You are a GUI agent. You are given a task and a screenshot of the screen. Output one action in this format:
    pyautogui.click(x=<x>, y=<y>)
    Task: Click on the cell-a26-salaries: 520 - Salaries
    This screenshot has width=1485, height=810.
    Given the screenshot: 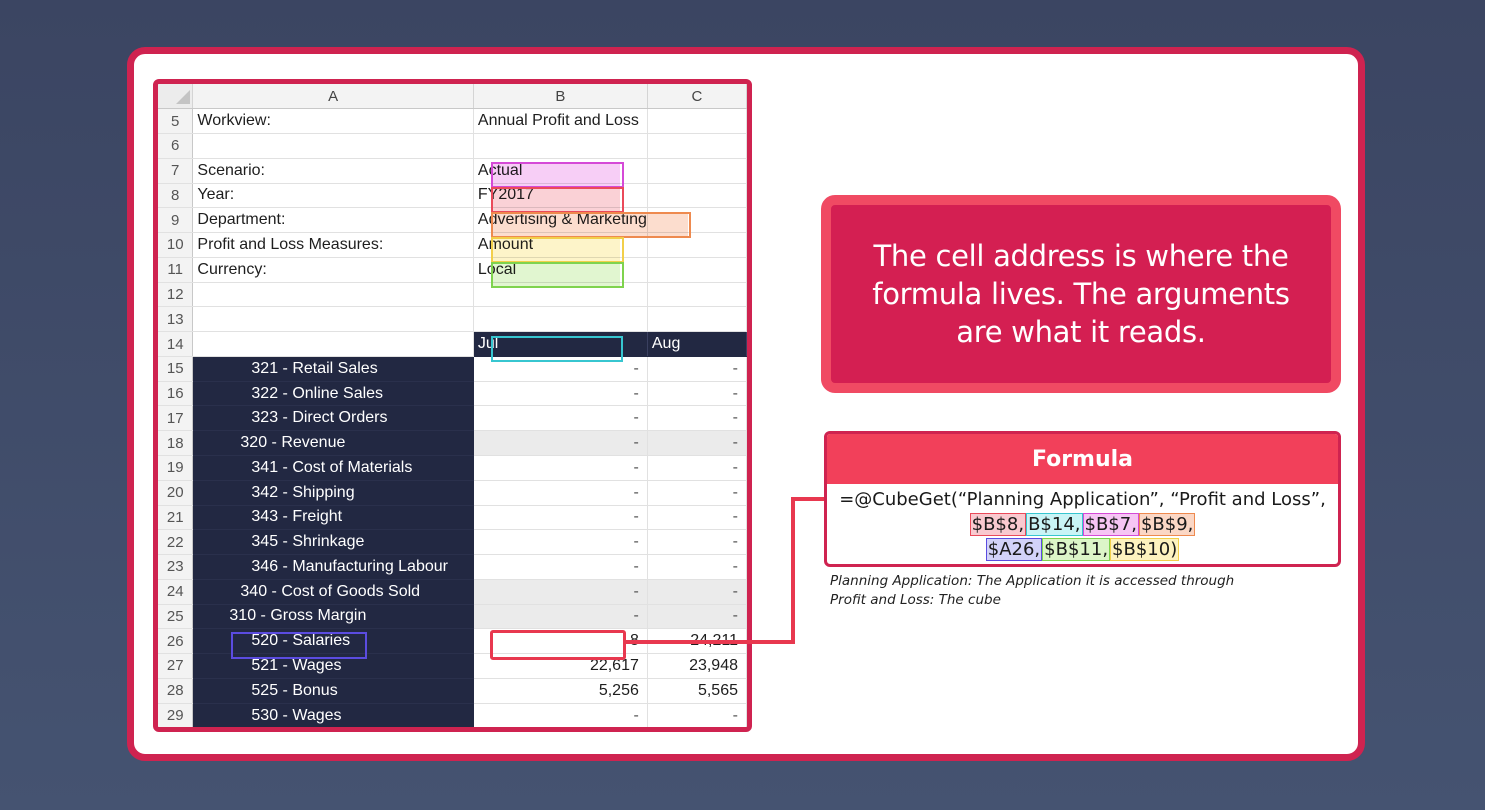 What is the action you would take?
    pyautogui.click(x=333, y=641)
    